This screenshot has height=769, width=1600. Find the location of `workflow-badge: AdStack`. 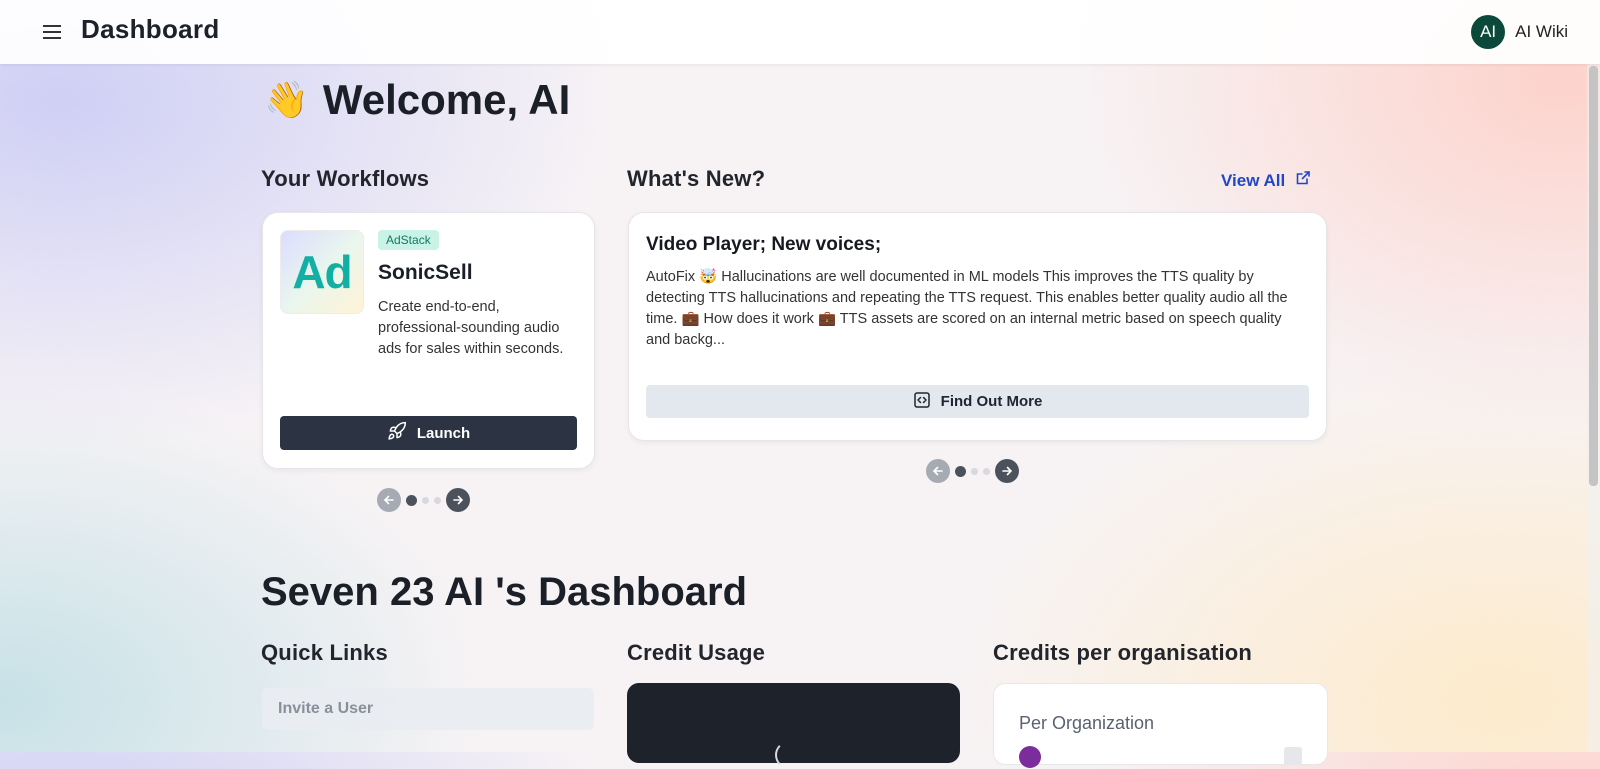

workflow-badge: AdStack is located at coordinates (408, 240).